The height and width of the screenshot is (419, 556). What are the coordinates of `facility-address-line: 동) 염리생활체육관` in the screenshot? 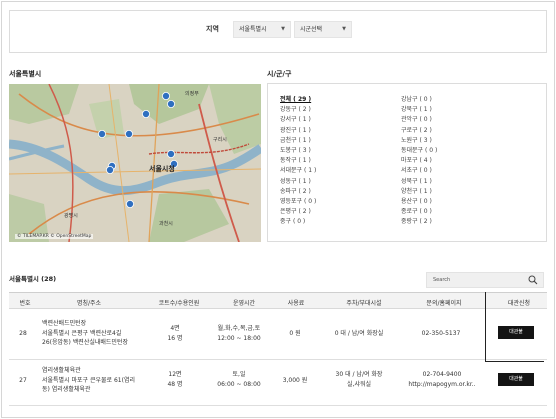 It's located at (66, 389).